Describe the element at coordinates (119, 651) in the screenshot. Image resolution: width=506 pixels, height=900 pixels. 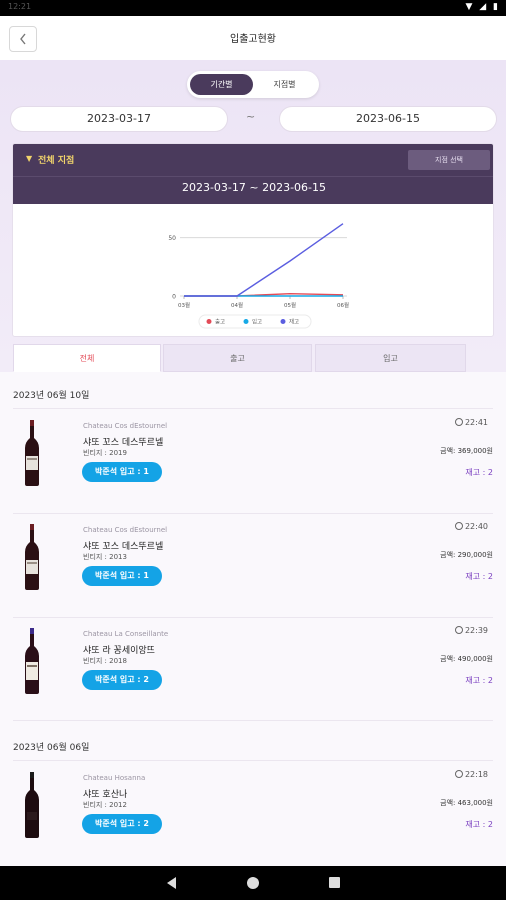
I see `wine-name: 샤또 라 꽁세이앙뜨` at that location.